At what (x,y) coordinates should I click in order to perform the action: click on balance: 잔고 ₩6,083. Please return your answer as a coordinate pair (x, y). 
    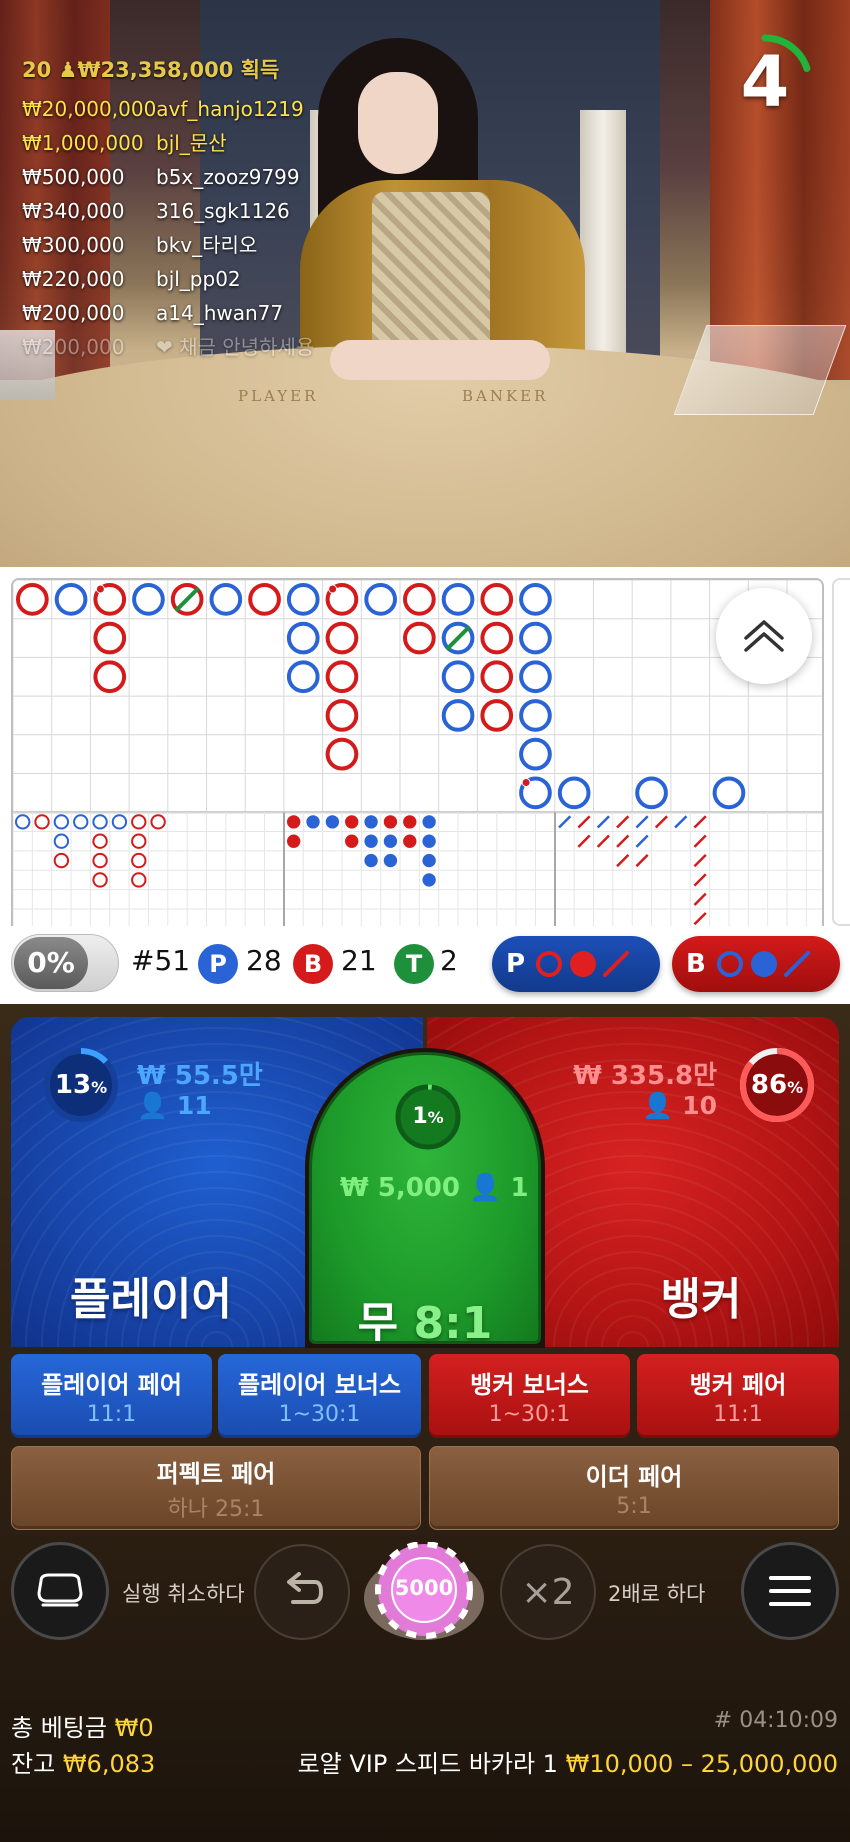
    Looking at the image, I should click on (83, 1764).